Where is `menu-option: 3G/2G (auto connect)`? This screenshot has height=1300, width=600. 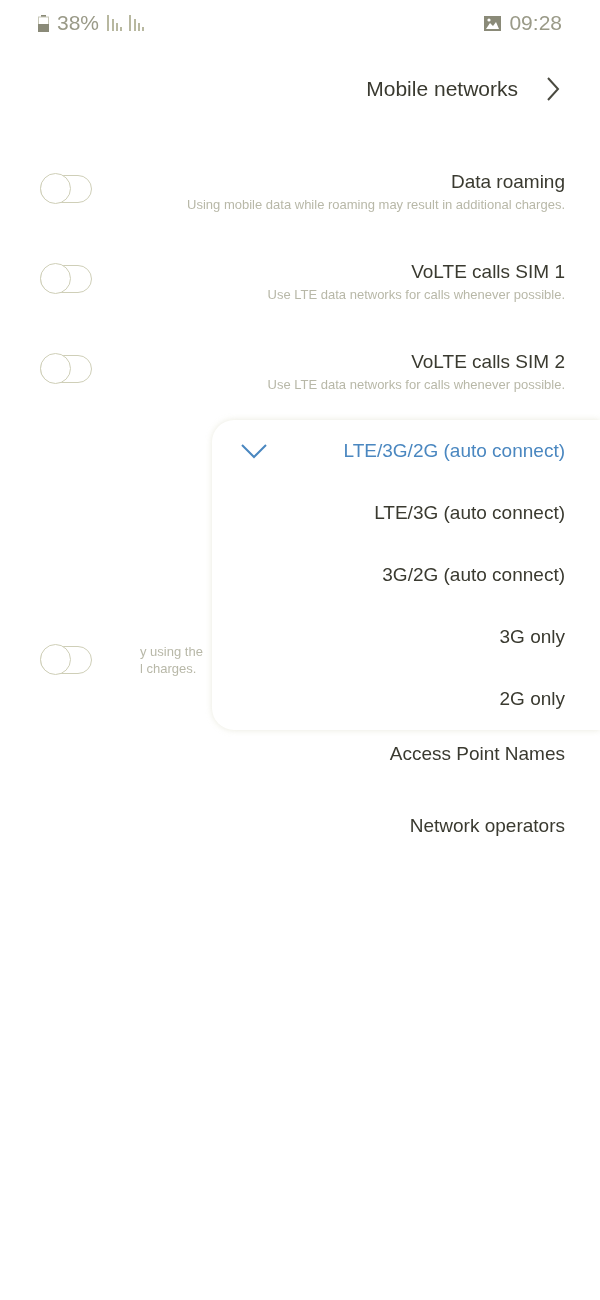
menu-option: 3G/2G (auto connect) is located at coordinates (406, 575).